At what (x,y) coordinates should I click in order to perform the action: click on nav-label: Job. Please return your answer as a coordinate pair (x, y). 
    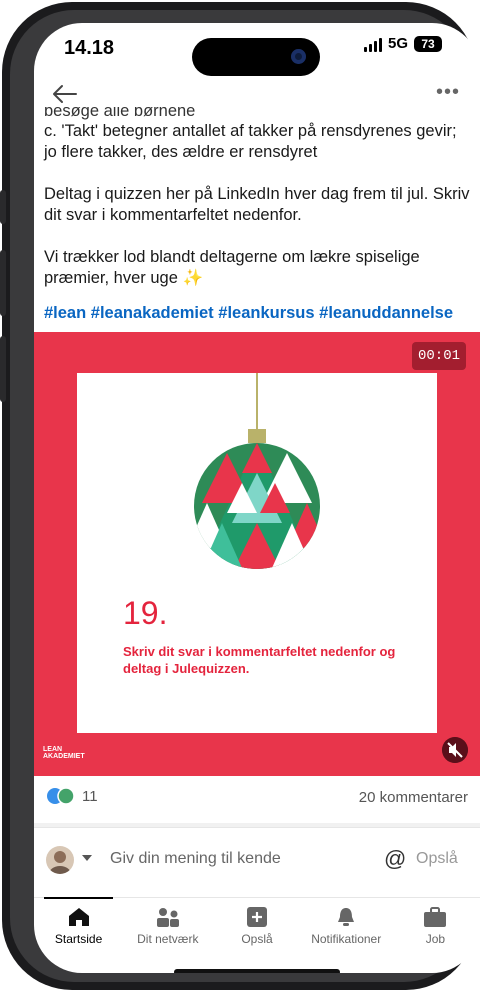
    Looking at the image, I should click on (435, 939).